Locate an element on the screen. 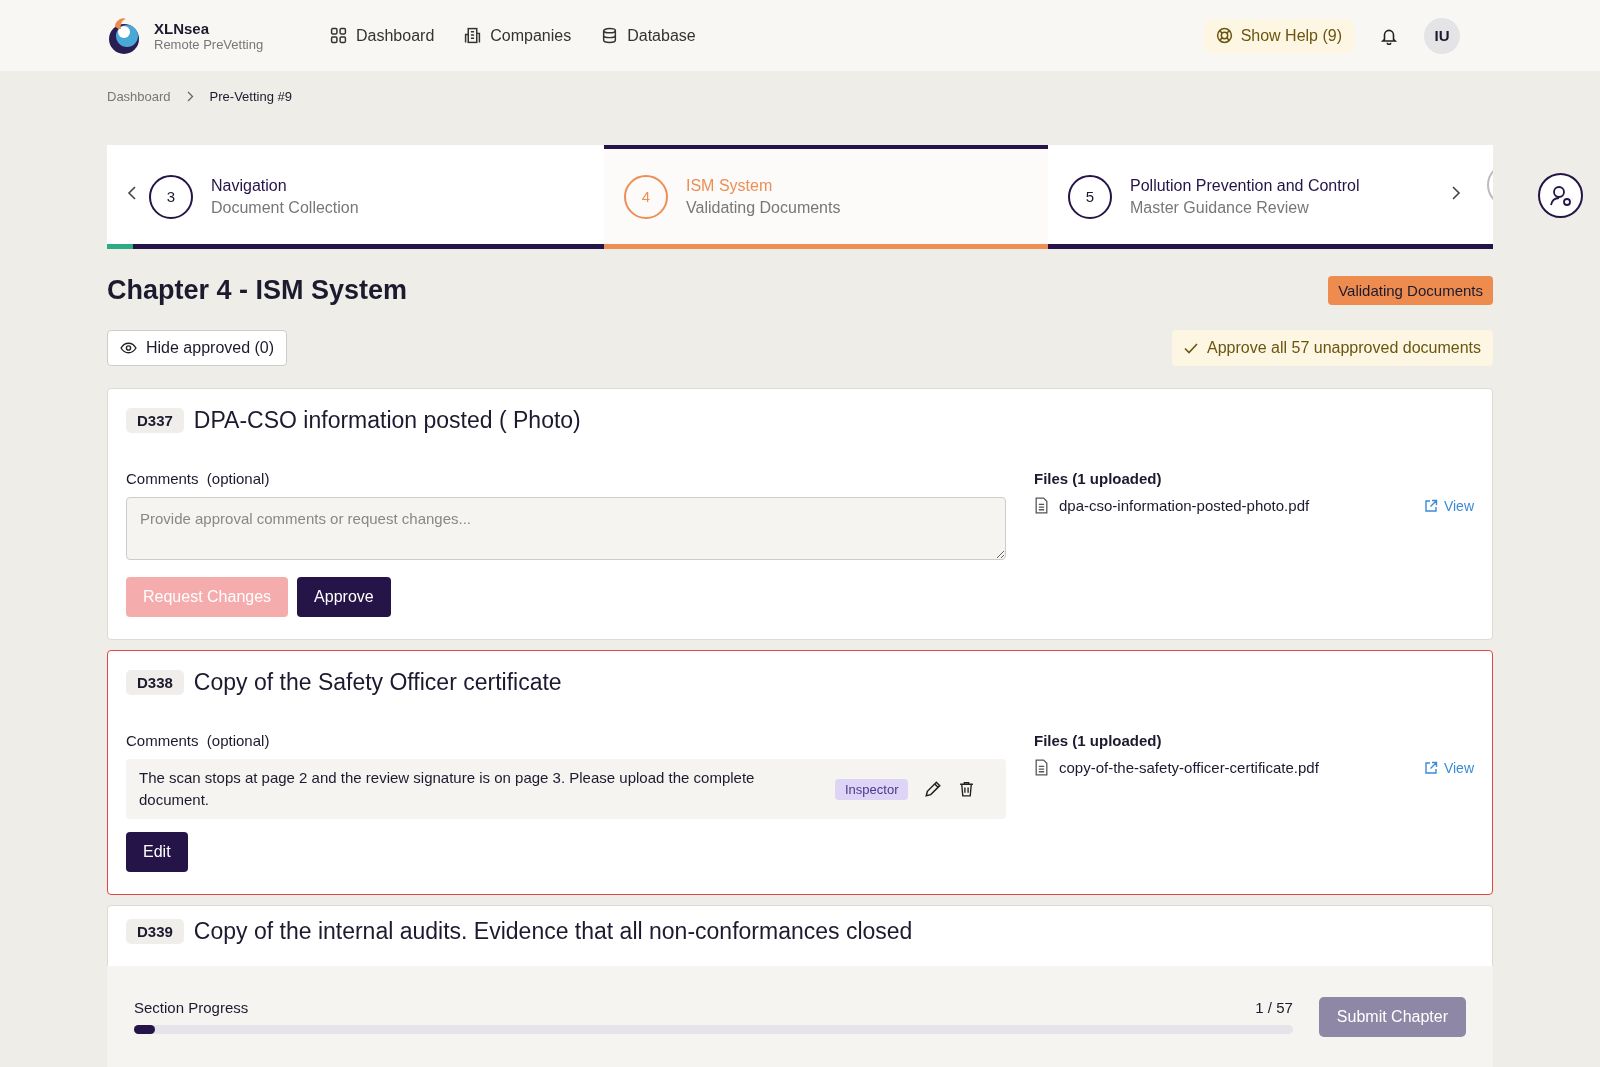  progress-label: Section Progress is located at coordinates (191, 1007).